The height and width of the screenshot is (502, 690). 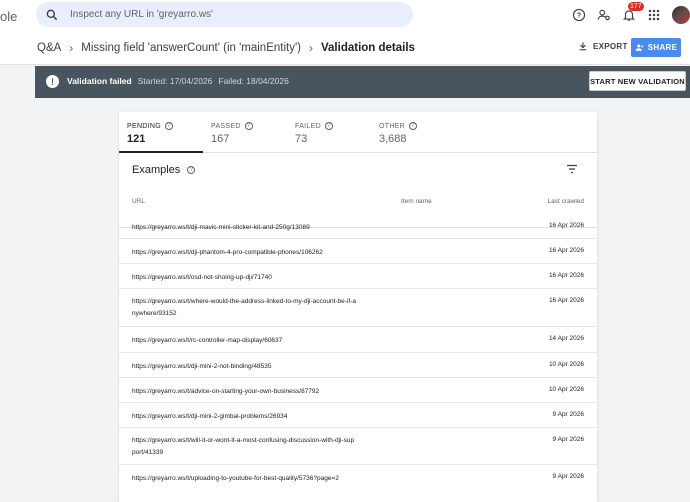 I want to click on people-settings-icon, so click(x=604, y=15).